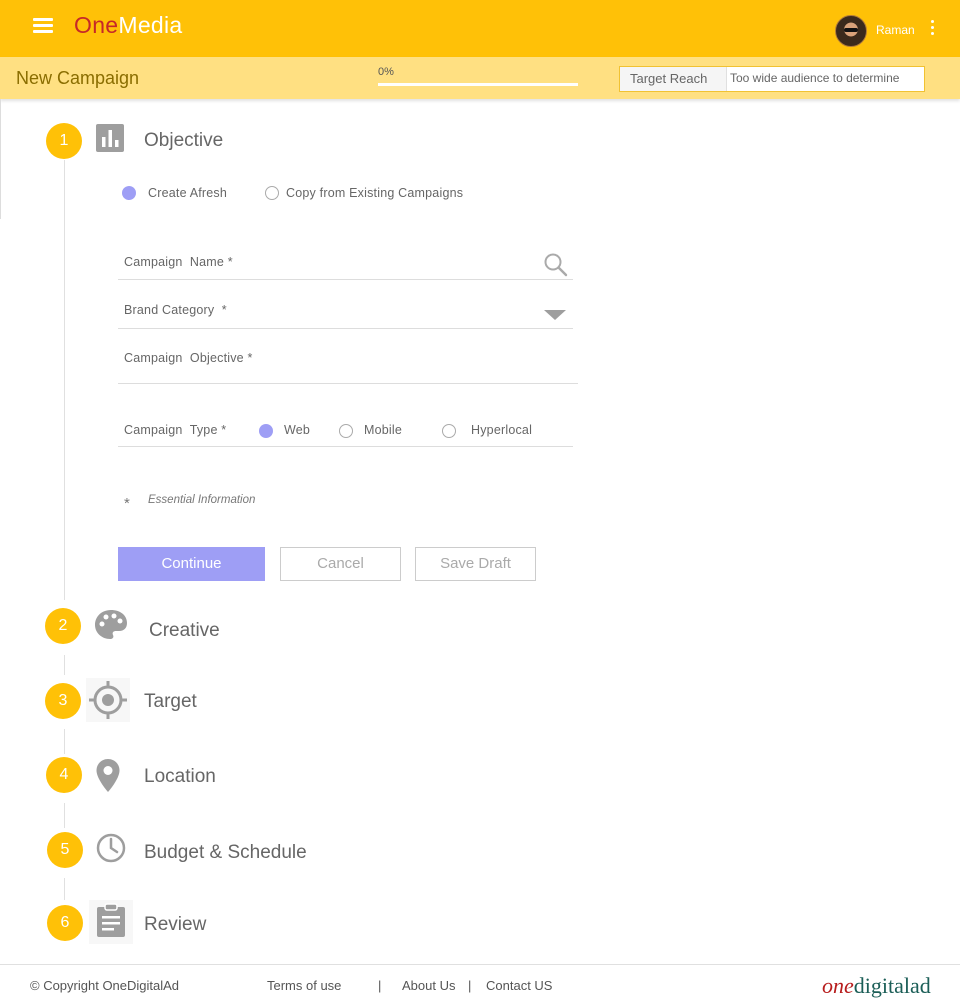  What do you see at coordinates (428, 985) in the screenshot?
I see `about-link: About Us` at bounding box center [428, 985].